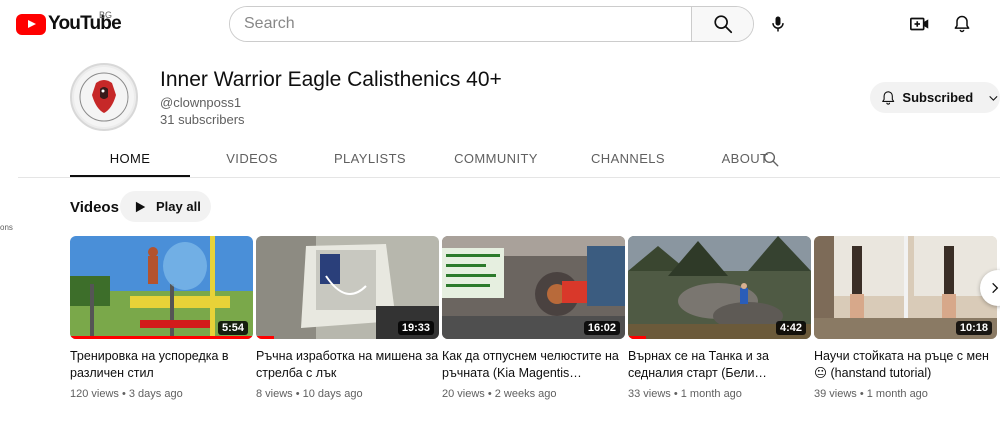 This screenshot has height=435, width=1000. Describe the element at coordinates (130, 158) in the screenshot. I see `tab-home: HOME` at that location.